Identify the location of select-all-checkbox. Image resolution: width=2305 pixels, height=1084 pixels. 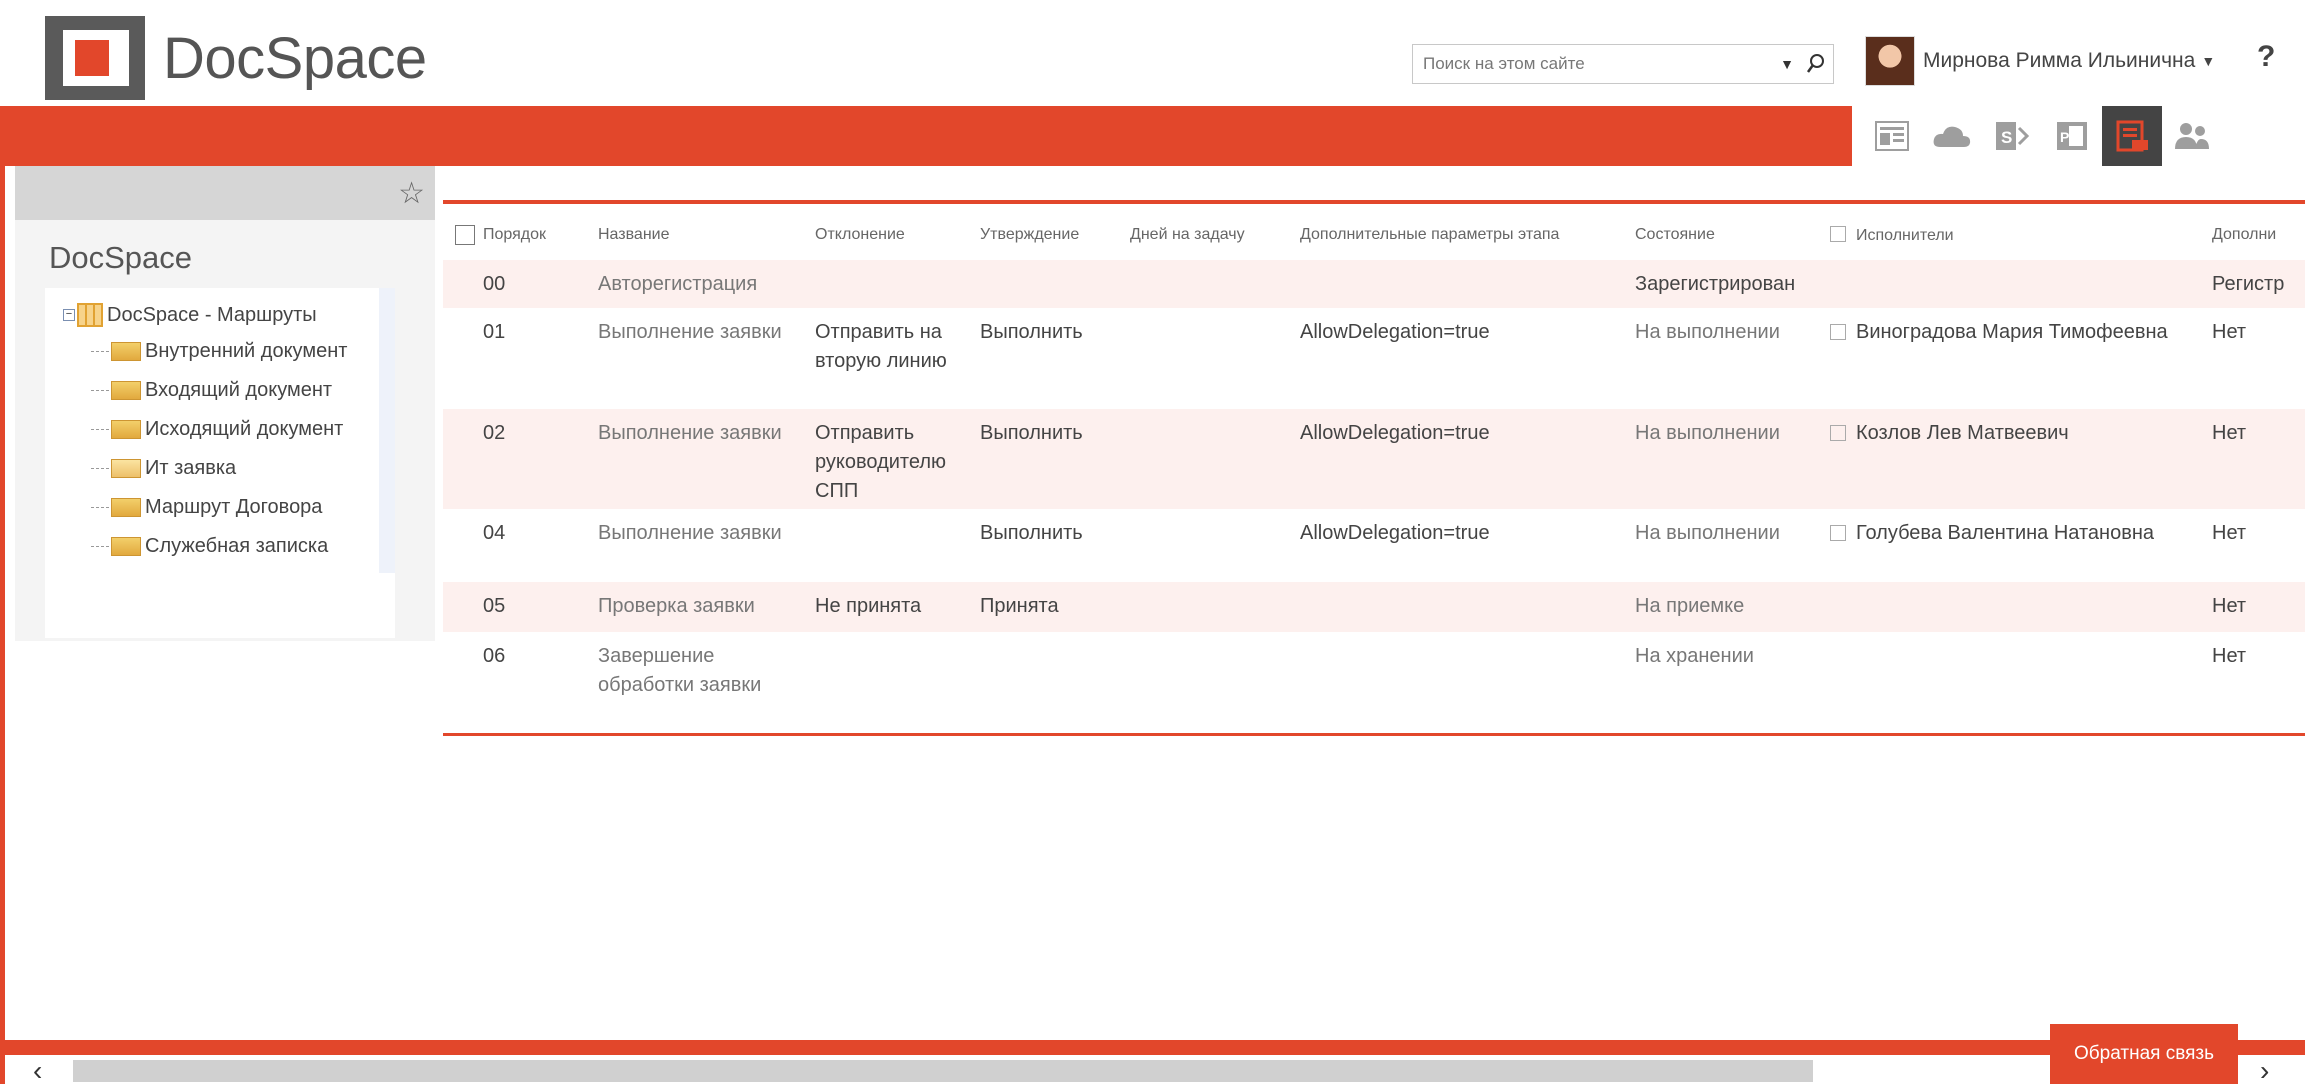
(465, 235).